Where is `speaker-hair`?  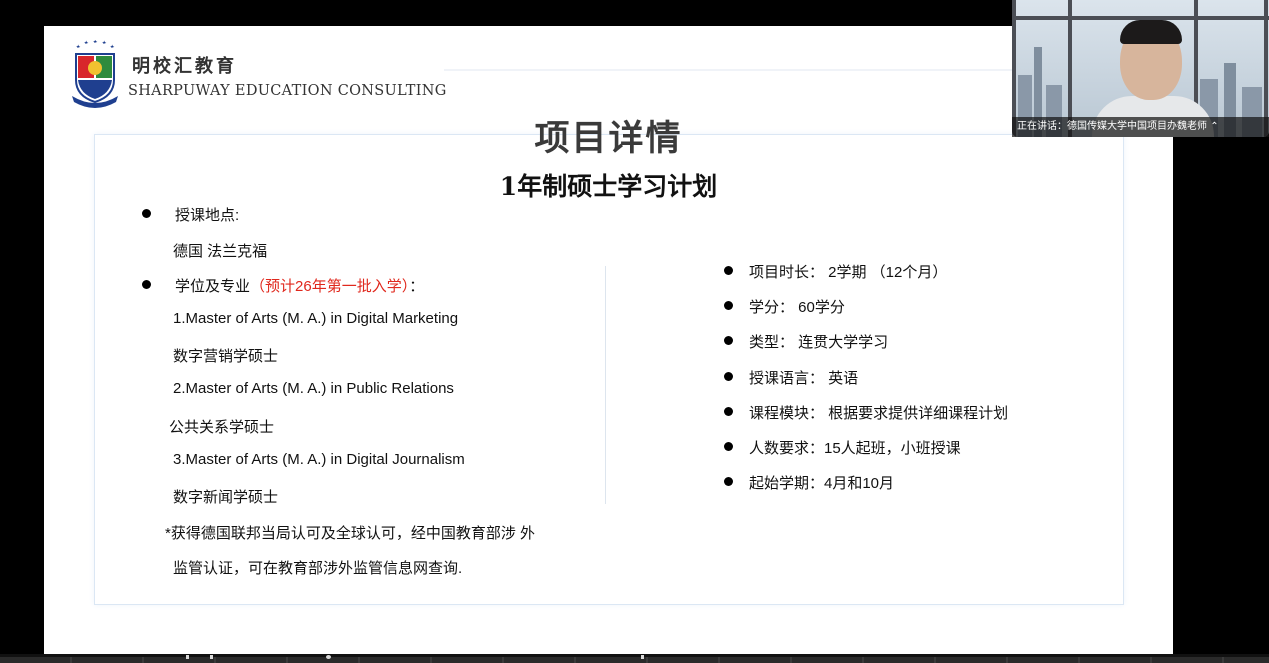
speaker-hair is located at coordinates (1151, 32).